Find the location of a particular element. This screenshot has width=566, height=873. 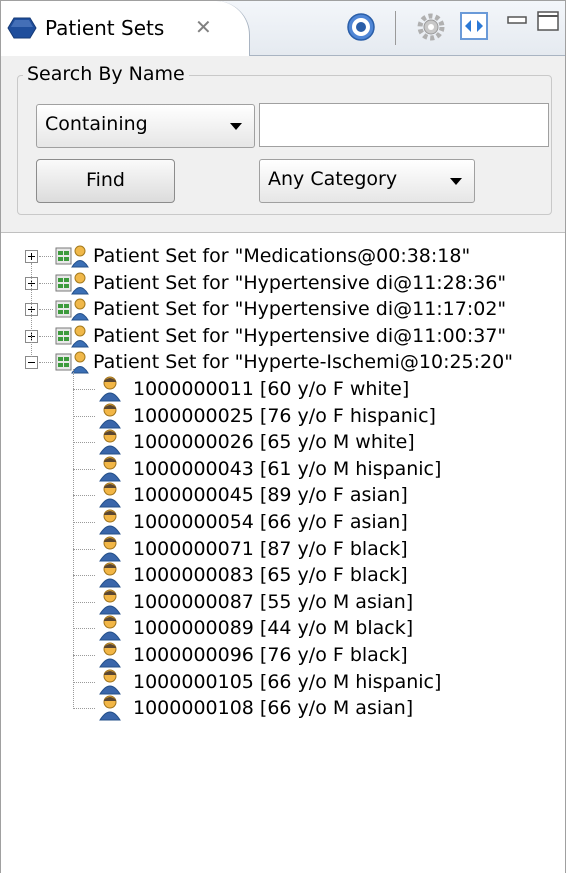

minimize-icon is located at coordinates (518, 20).